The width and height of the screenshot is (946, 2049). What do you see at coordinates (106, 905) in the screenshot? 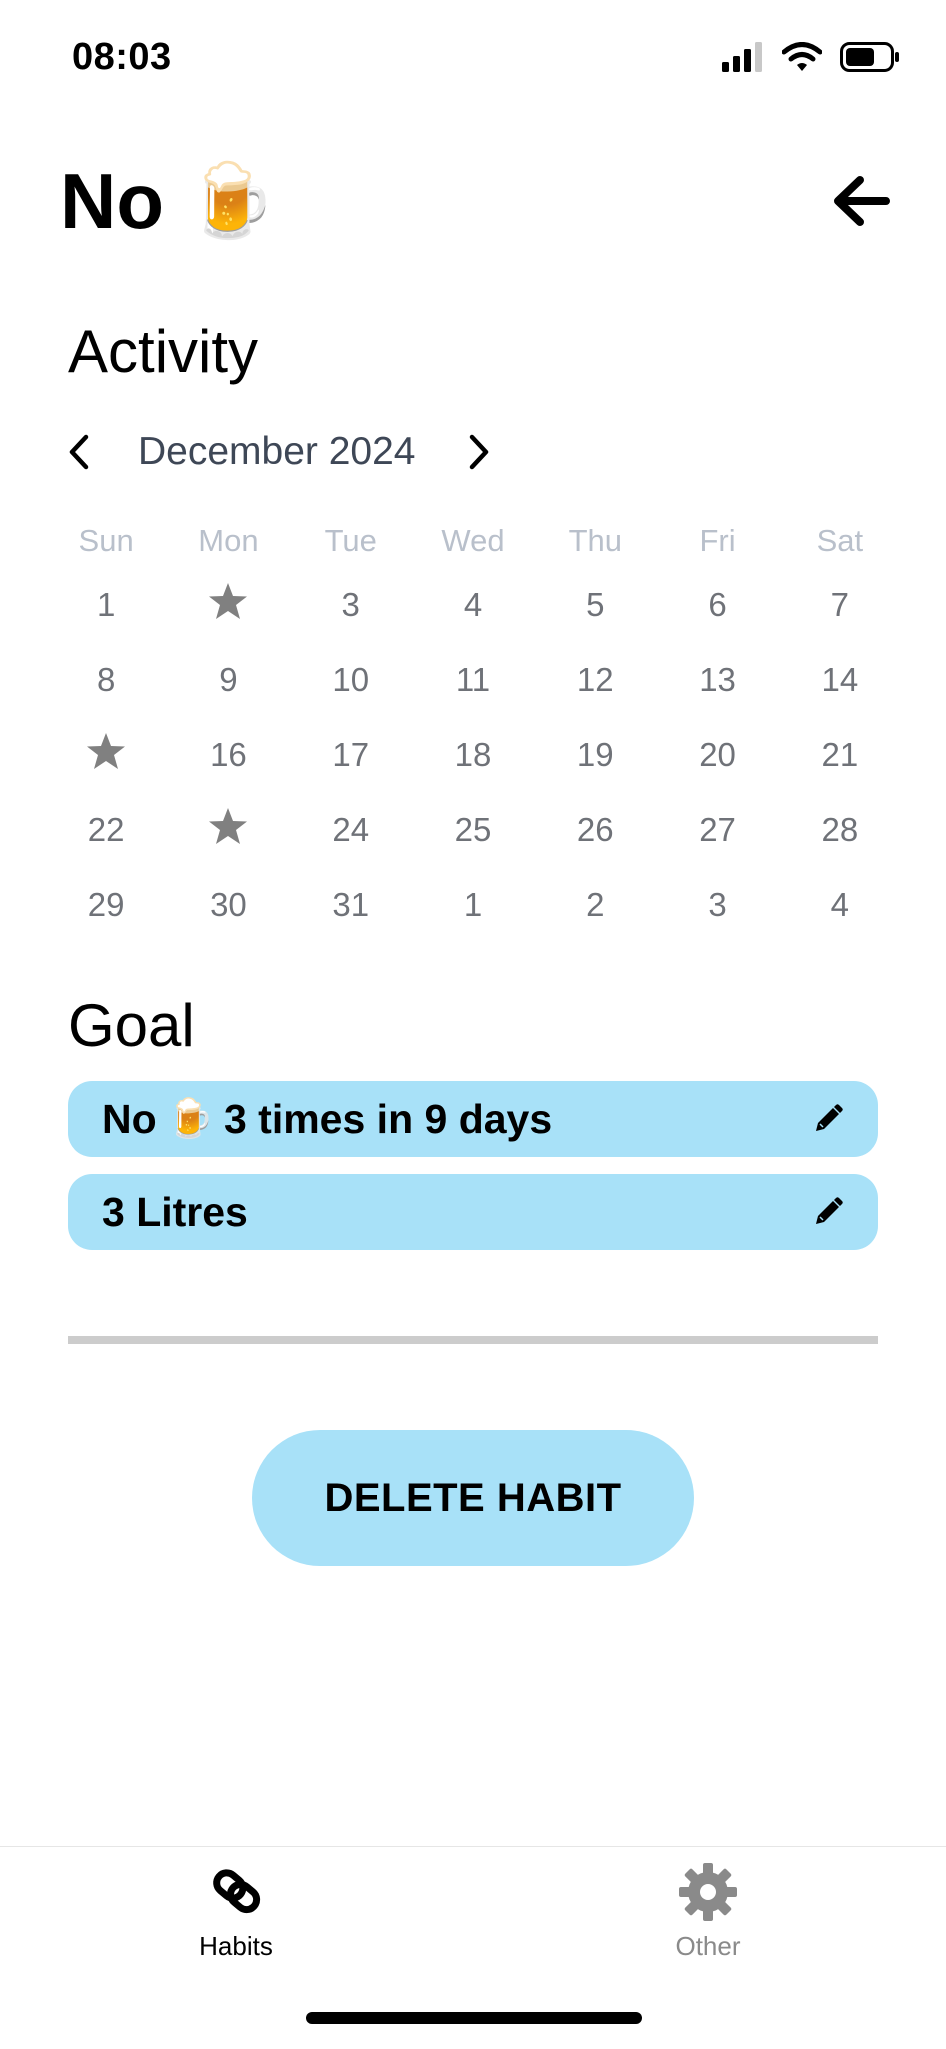
I see `calendar-day: 29` at bounding box center [106, 905].